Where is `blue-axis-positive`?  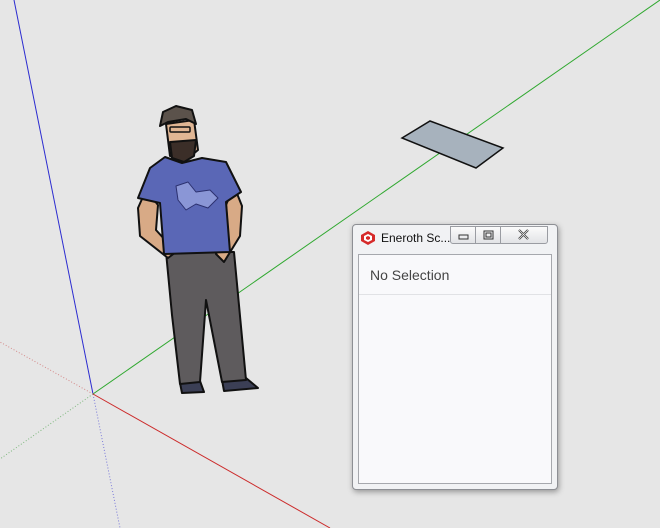 blue-axis-positive is located at coordinates (53, 197).